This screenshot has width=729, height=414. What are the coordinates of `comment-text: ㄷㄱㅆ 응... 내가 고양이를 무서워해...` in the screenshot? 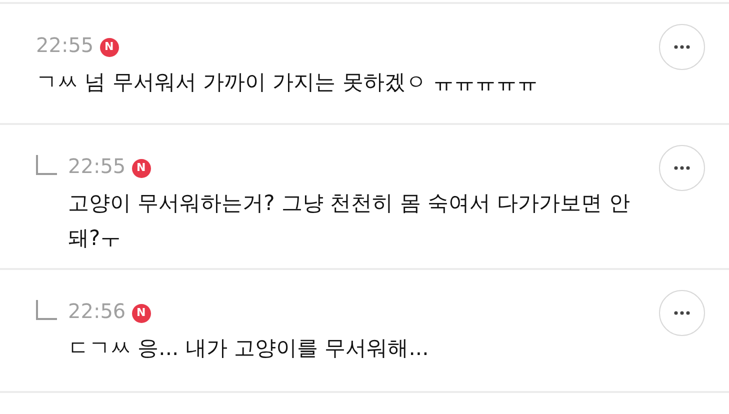 It's located at (249, 348).